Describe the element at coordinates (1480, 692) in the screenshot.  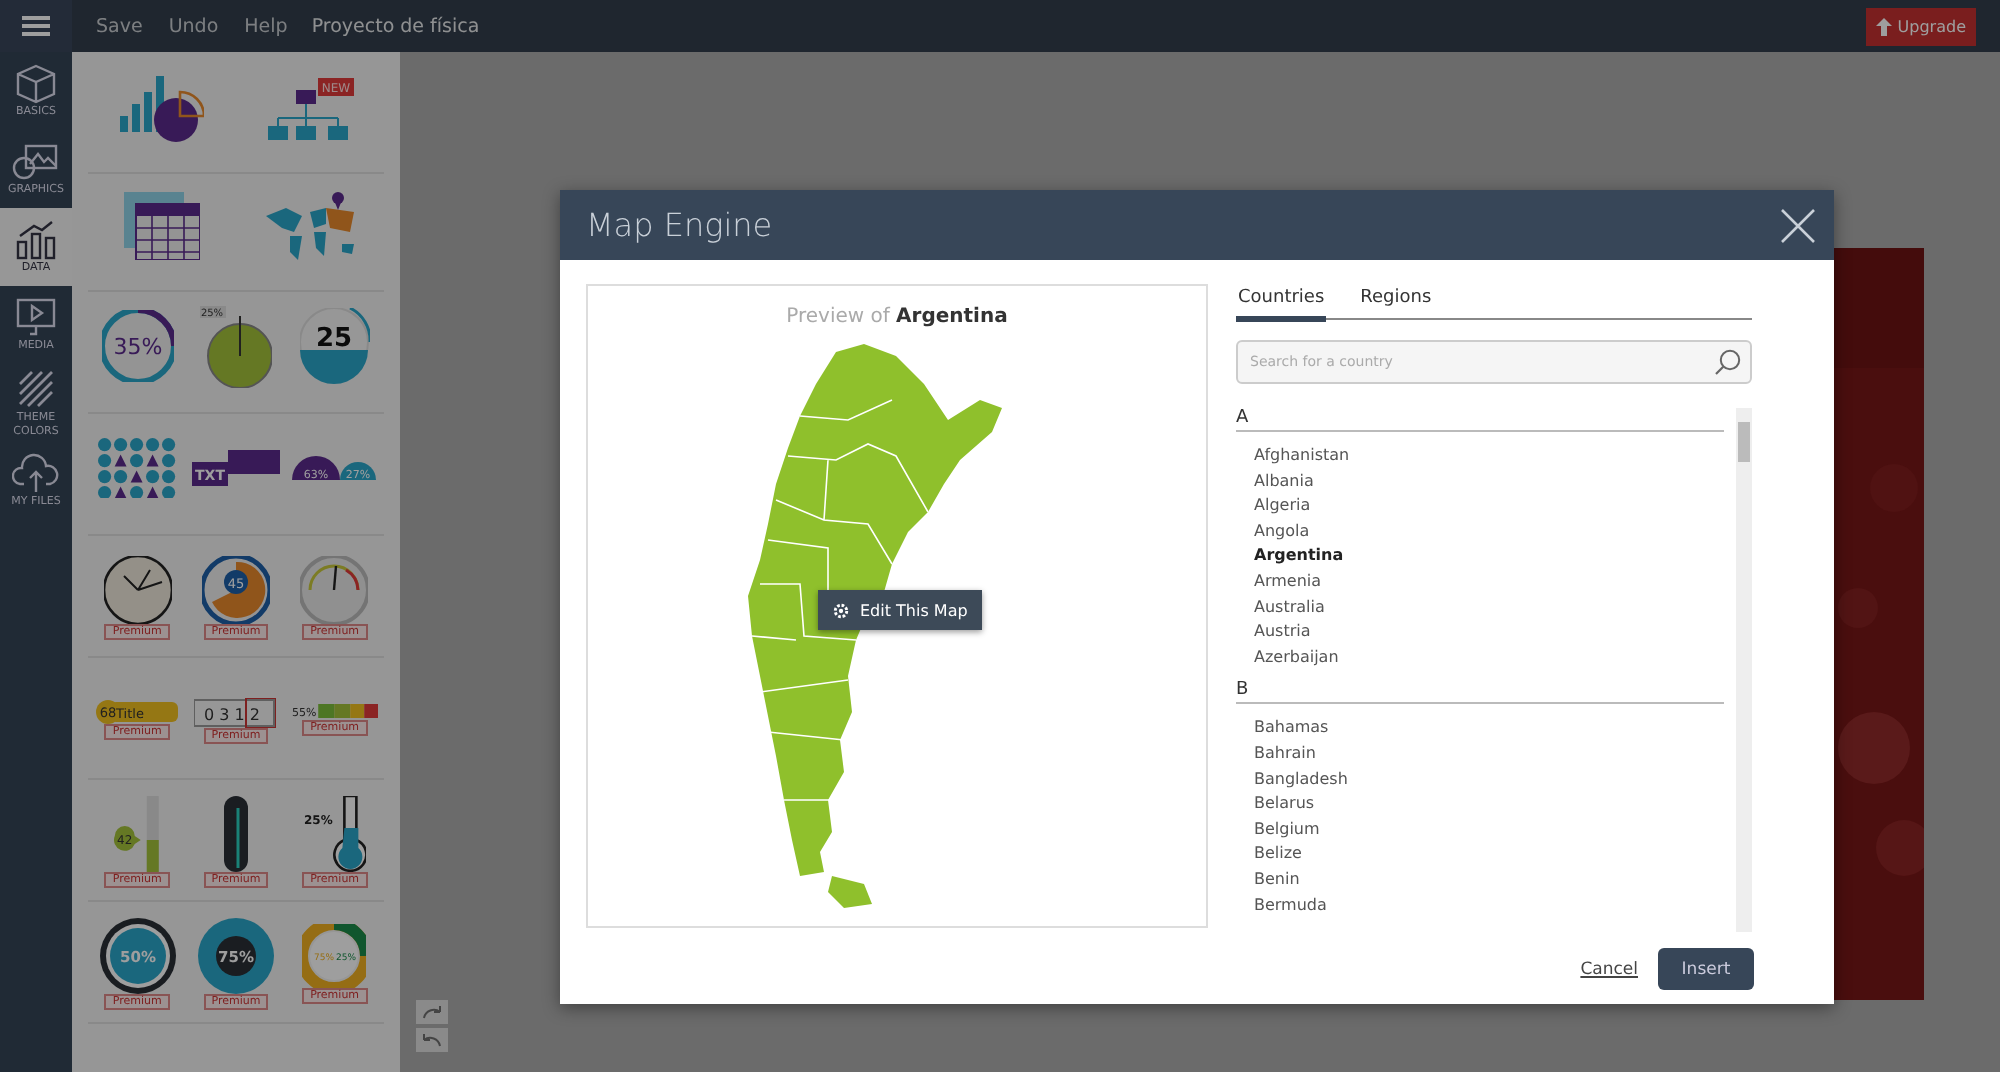
I see `group-heading: B` at that location.